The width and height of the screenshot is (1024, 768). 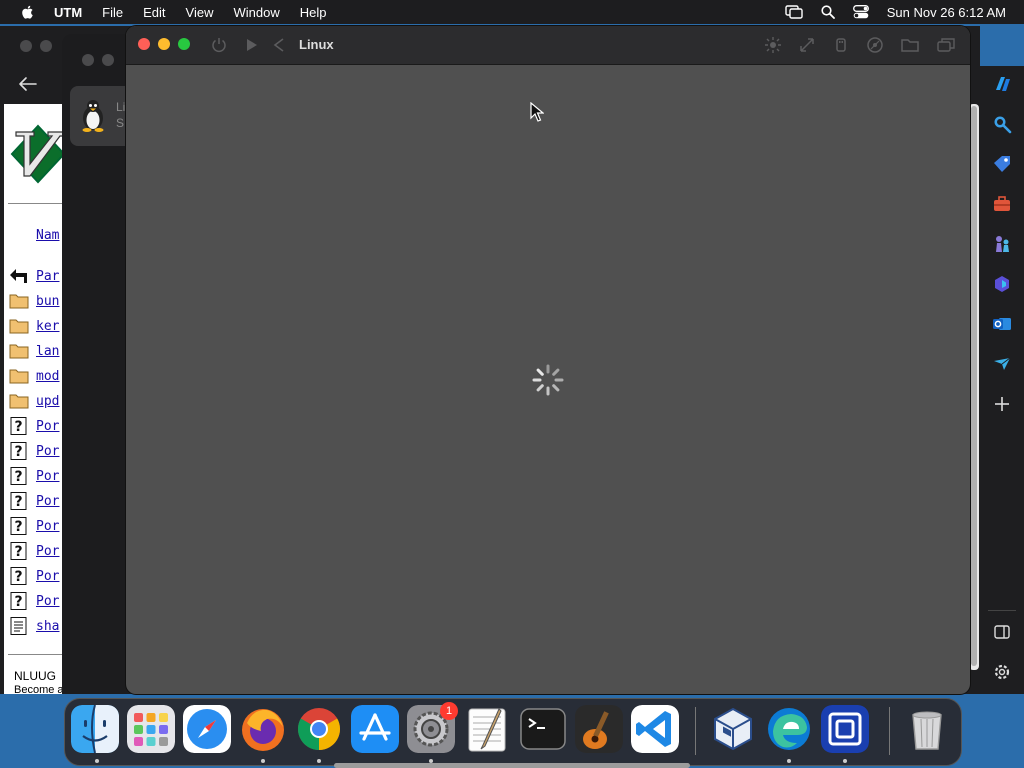 I want to click on usb-device-icon, so click(x=841, y=45).